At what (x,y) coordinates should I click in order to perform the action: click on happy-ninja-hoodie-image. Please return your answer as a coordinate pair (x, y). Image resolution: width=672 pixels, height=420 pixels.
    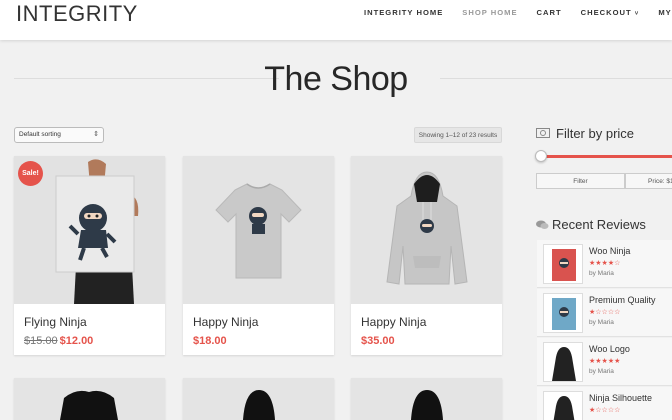
    Looking at the image, I should click on (426, 230).